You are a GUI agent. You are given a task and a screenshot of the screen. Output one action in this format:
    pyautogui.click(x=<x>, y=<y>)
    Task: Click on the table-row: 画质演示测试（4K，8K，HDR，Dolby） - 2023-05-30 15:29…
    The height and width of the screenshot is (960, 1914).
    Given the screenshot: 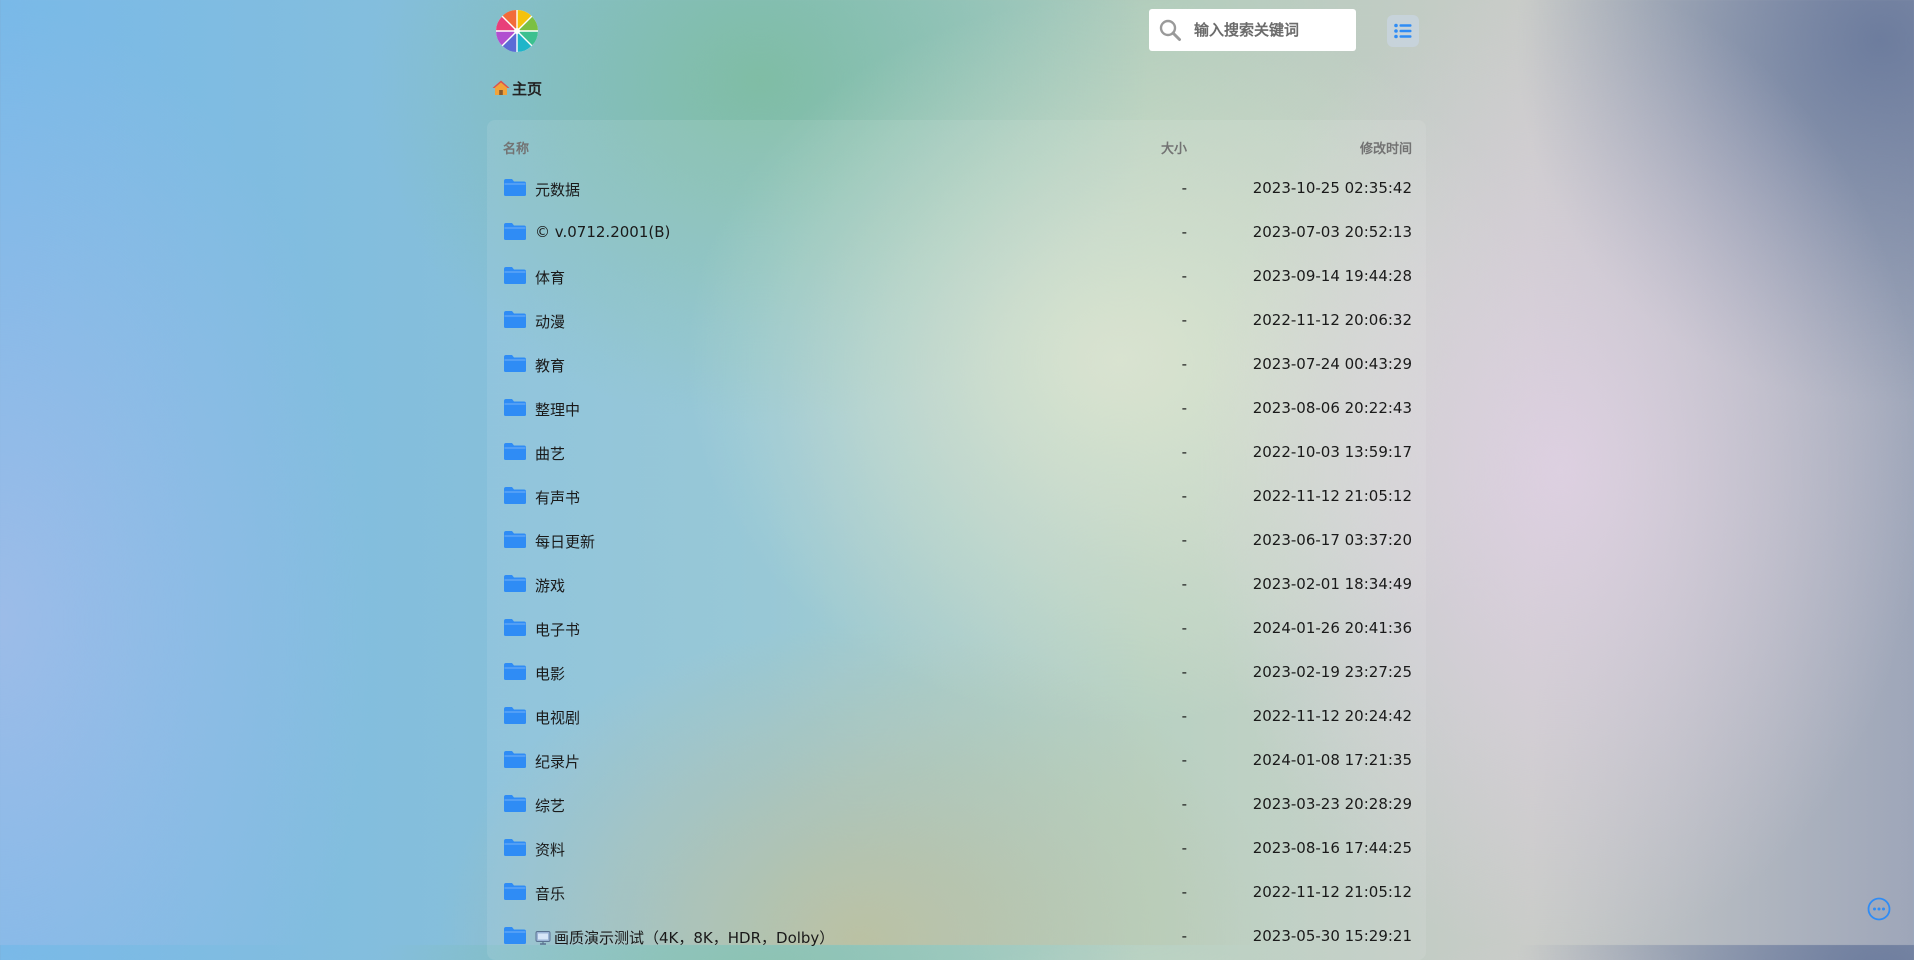 What is the action you would take?
    pyautogui.click(x=957, y=937)
    